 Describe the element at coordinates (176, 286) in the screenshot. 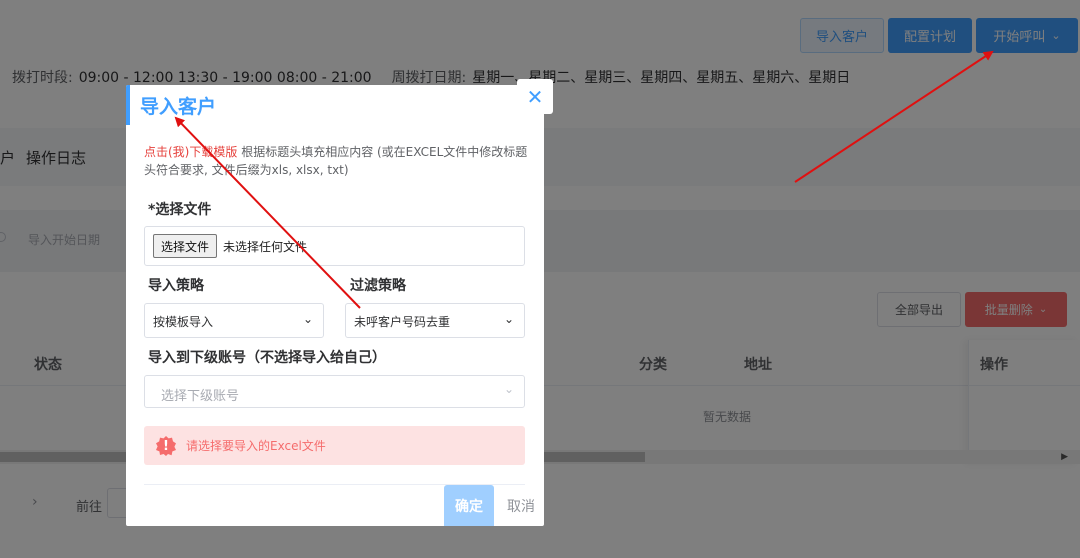

I see `import-strategy-label: 导入策略` at that location.